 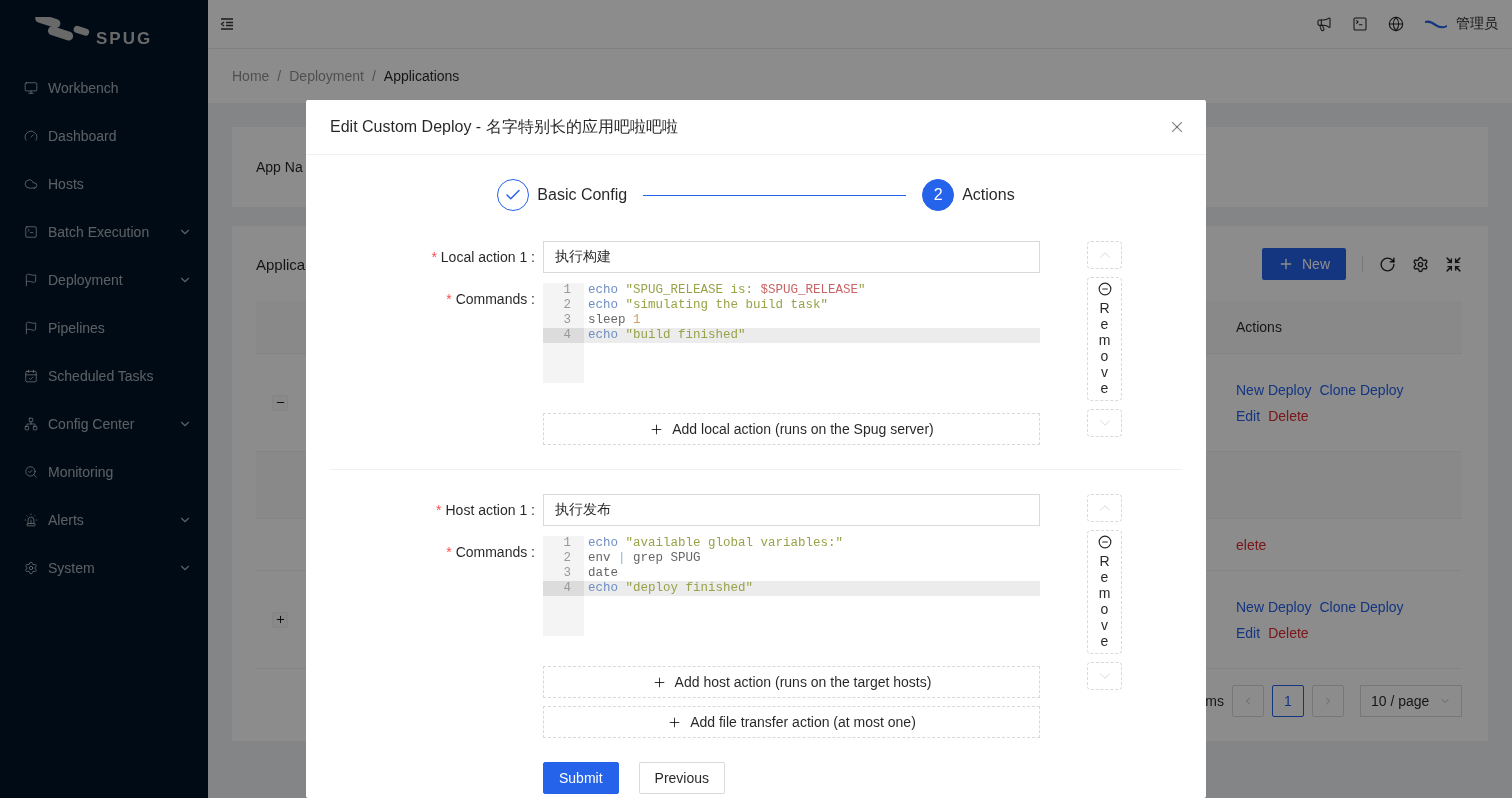 What do you see at coordinates (791, 586) in the screenshot?
I see `code-editor: 1 2 3 4 echo "available global variables:" env | grep SPUG date echo "deploy finished"` at bounding box center [791, 586].